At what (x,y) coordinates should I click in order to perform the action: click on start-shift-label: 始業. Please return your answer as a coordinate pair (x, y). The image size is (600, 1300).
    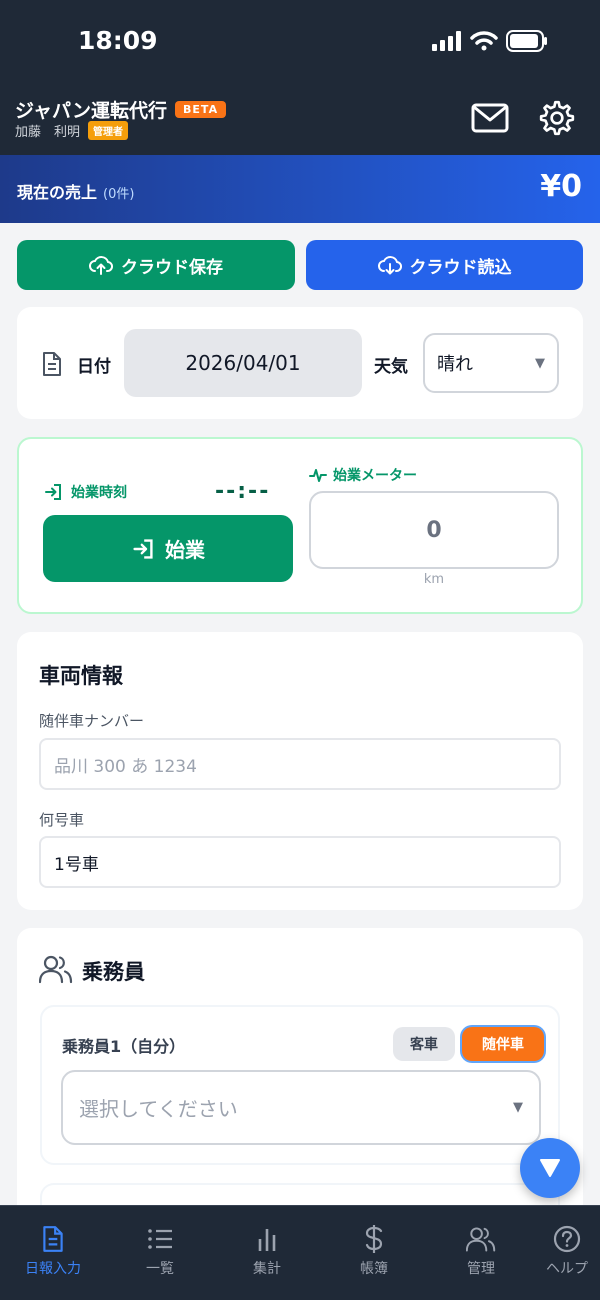
    Looking at the image, I should click on (185, 550).